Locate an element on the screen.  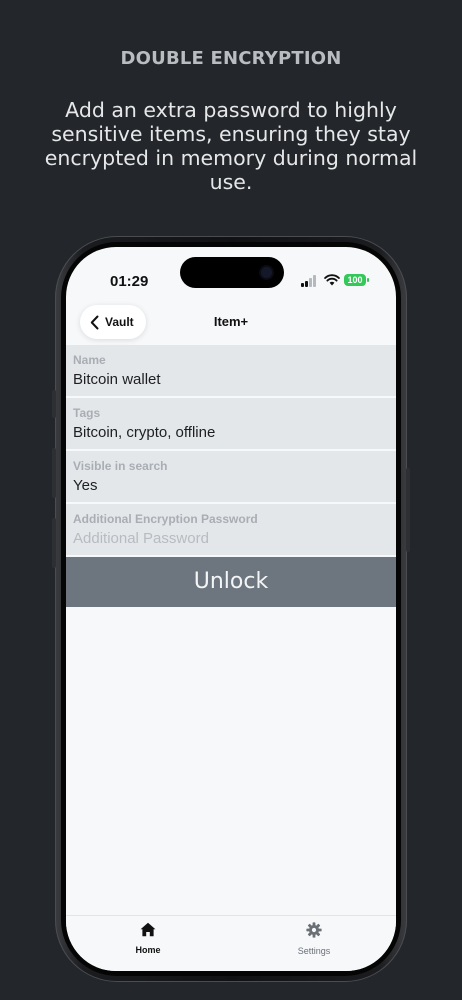
promo-headline: DOUBLE ENCRYPTION is located at coordinates (231, 58).